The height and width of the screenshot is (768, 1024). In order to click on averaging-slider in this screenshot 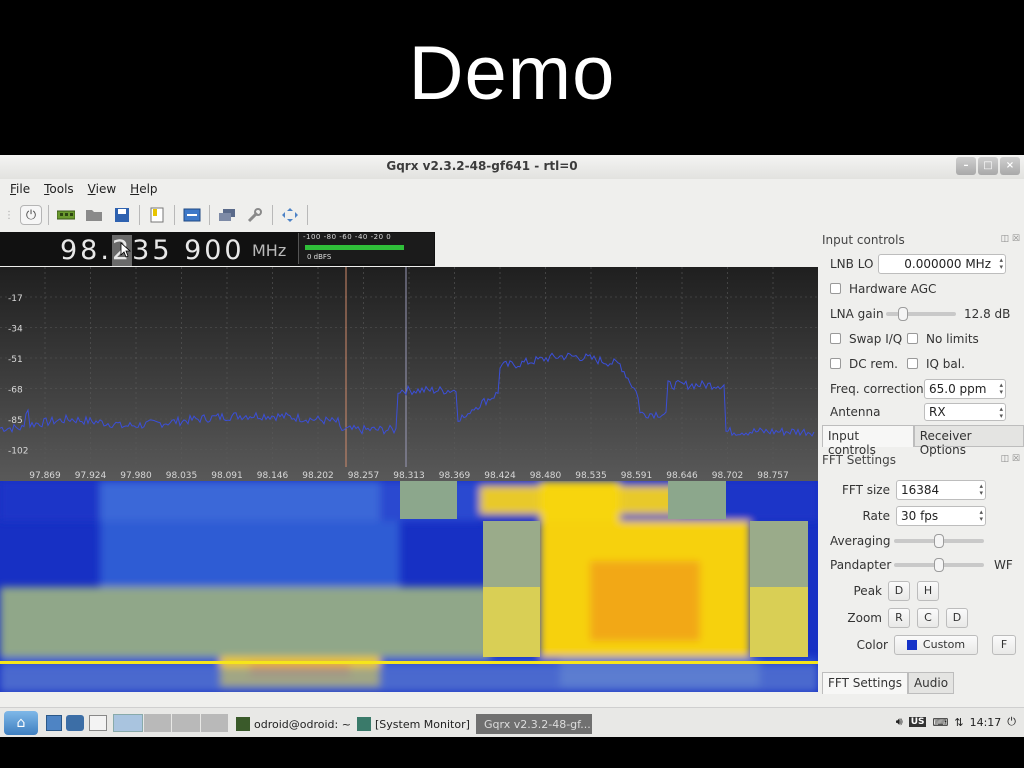, I will do `click(939, 541)`.